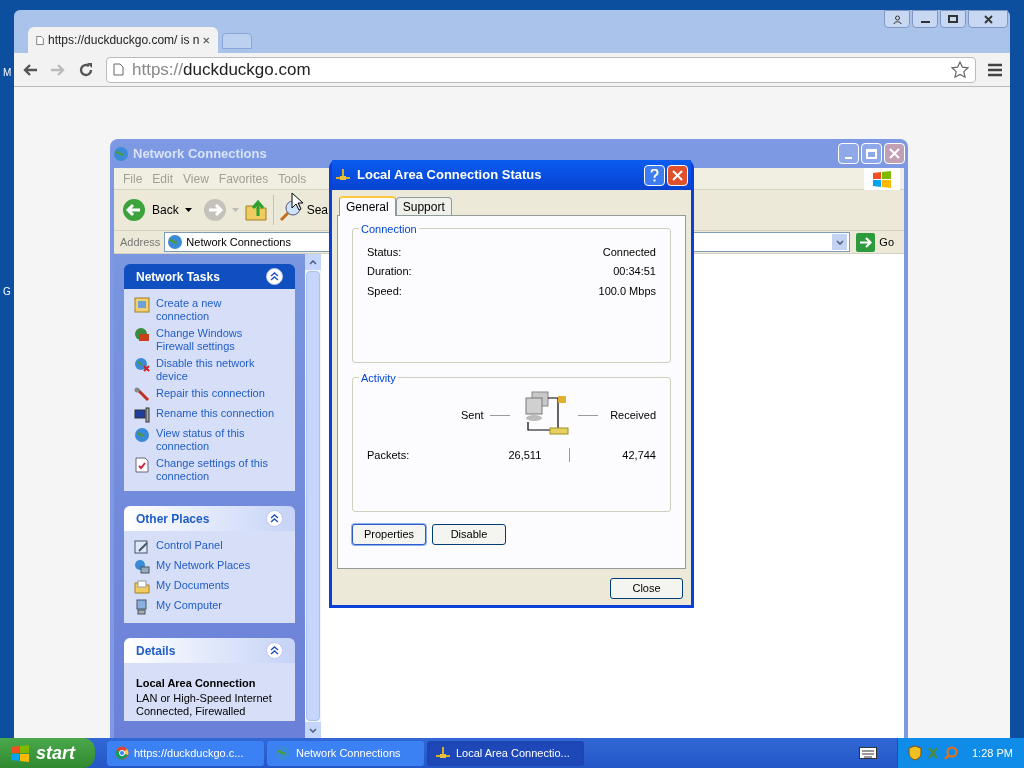 The image size is (1024, 768). What do you see at coordinates (384, 252) in the screenshot?
I see `field-label: Status:` at bounding box center [384, 252].